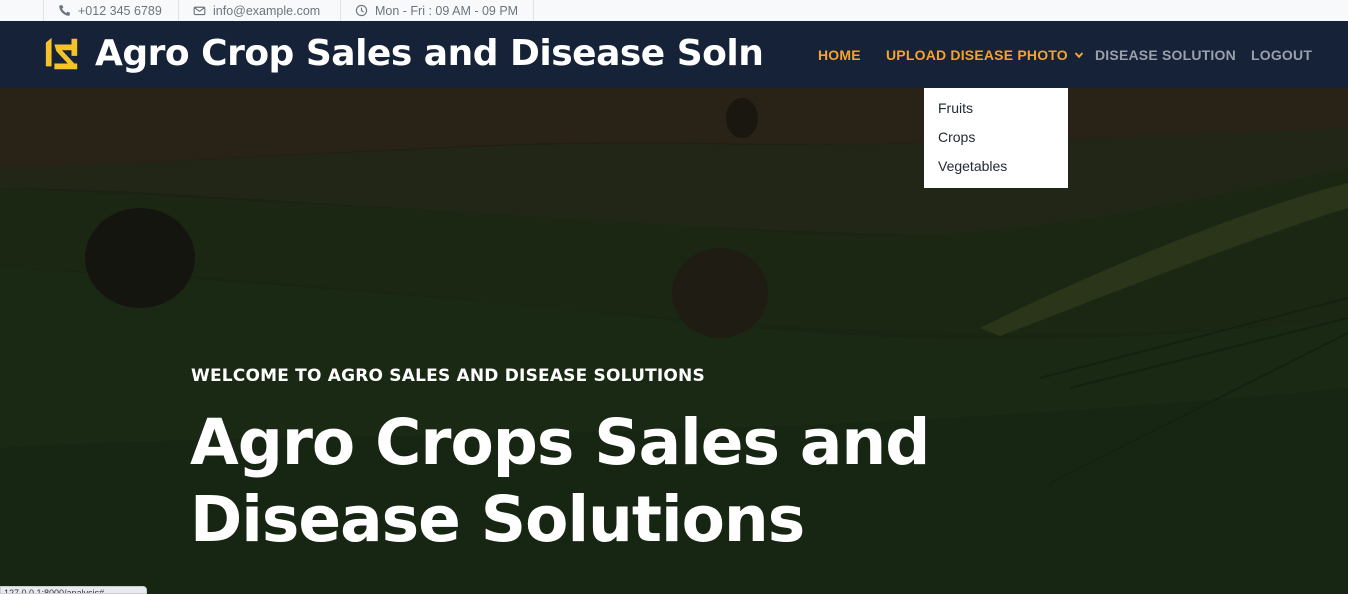 Image resolution: width=1348 pixels, height=594 pixels. I want to click on chevron-down-icon, so click(1079, 54).